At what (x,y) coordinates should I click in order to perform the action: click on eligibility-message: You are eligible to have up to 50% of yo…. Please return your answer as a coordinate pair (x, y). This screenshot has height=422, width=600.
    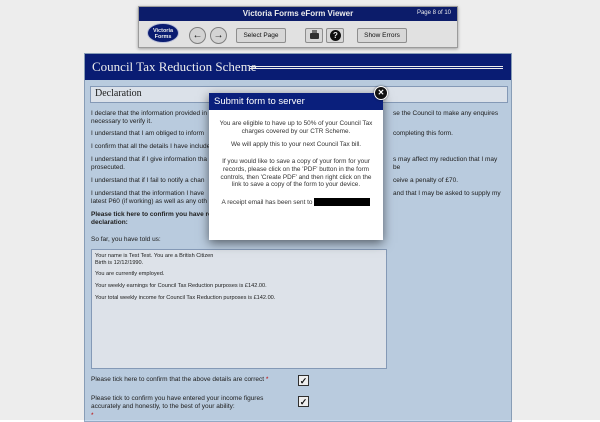
    Looking at the image, I should click on (296, 127).